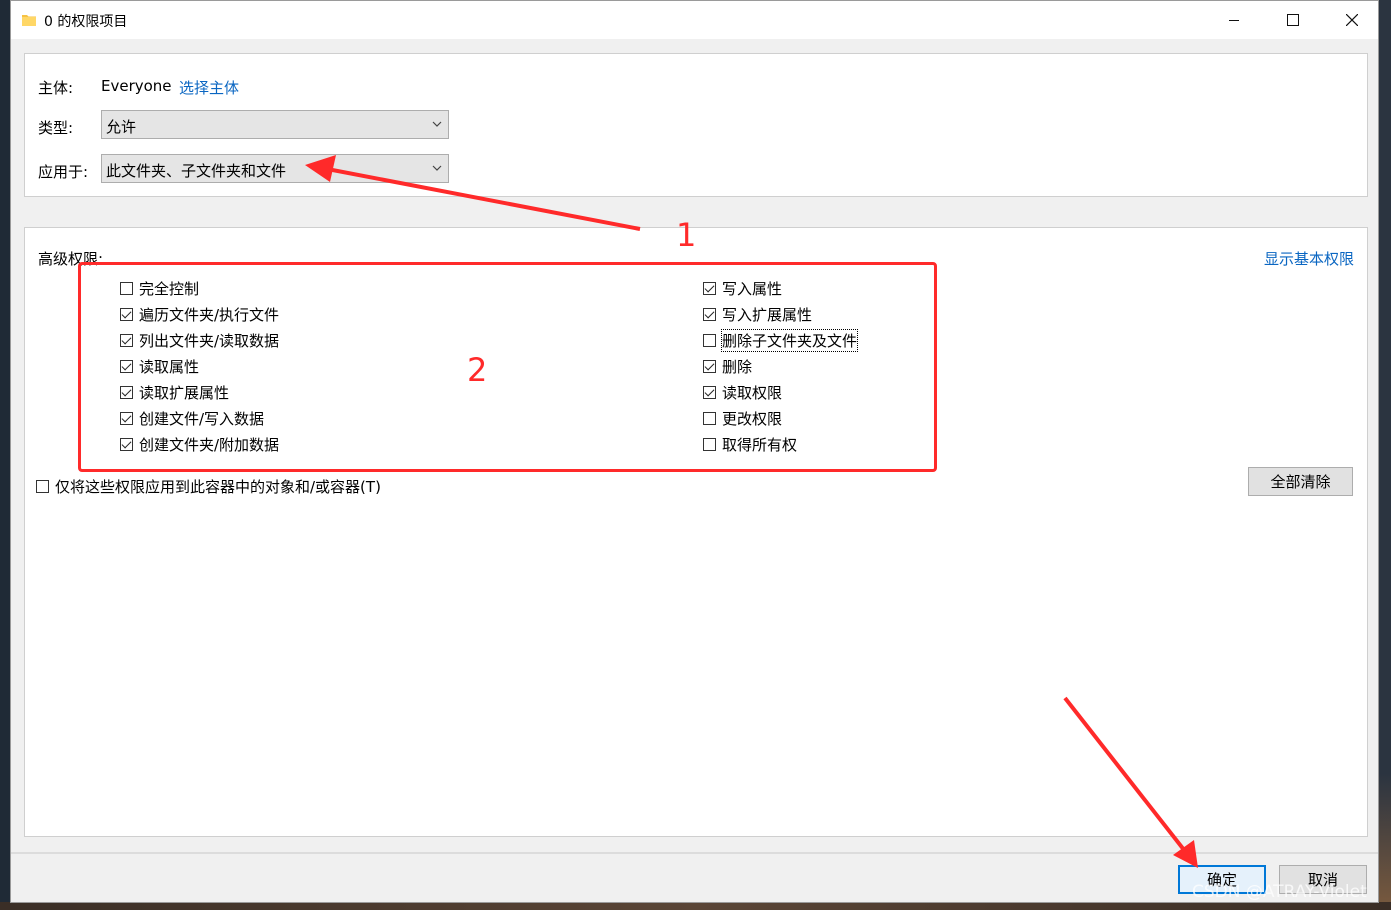 The image size is (1391, 910). What do you see at coordinates (1130, 782) in the screenshot?
I see `annotation-arrow-ok` at bounding box center [1130, 782].